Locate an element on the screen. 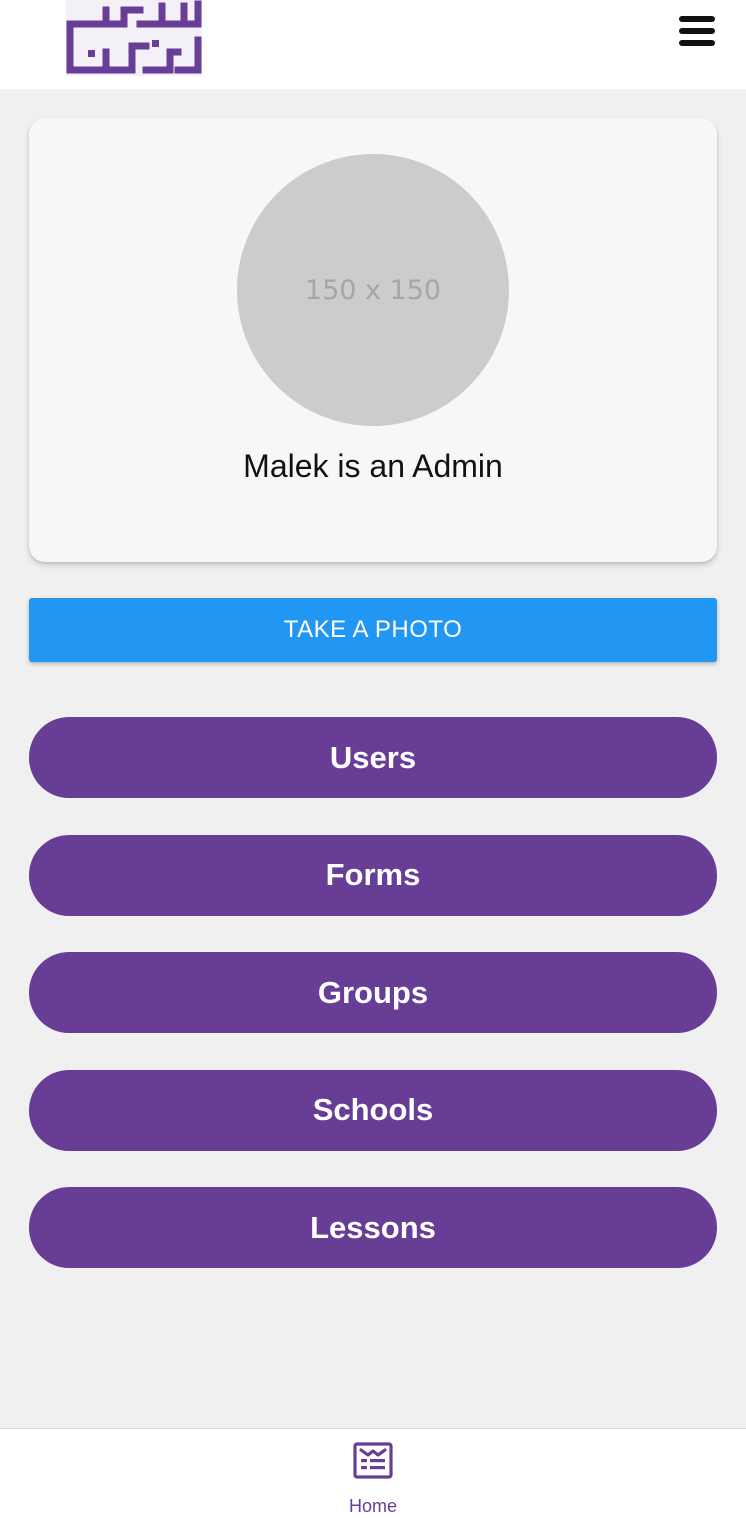 Image resolution: width=746 pixels, height=1518 pixels. home-tab: Home is located at coordinates (373, 1477).